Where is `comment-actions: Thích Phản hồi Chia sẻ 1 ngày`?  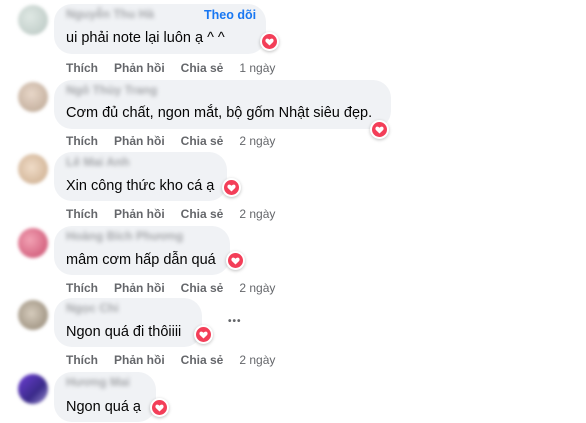 comment-actions: Thích Phản hồi Chia sẻ 1 ngày is located at coordinates (170, 68).